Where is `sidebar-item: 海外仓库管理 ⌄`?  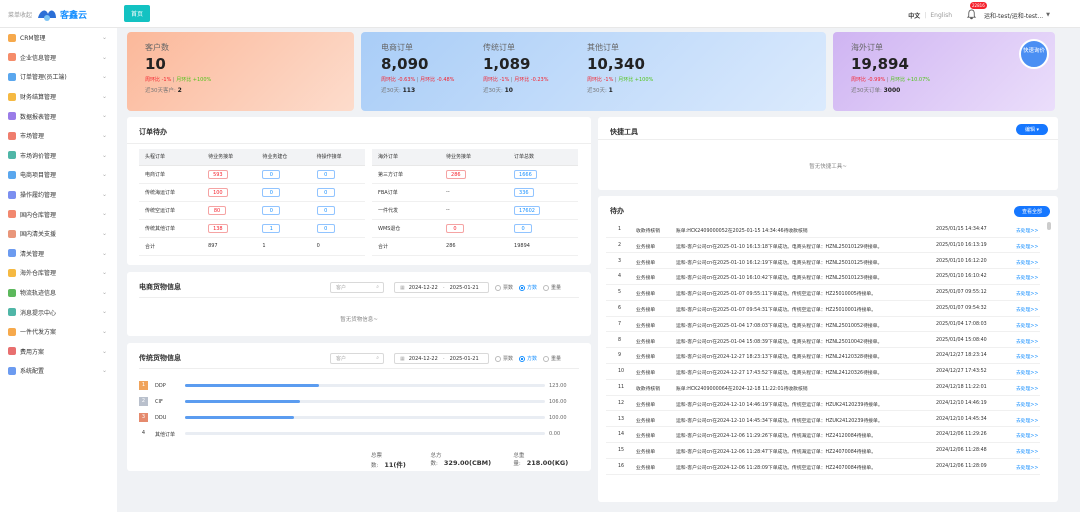
sidebar-item: 海外仓库管理 ⌄ is located at coordinates (58, 273).